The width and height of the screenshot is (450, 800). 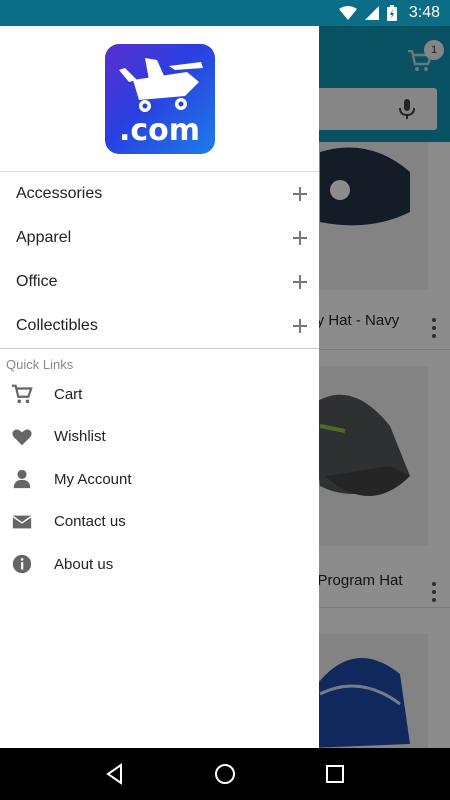 I want to click on quick-link-label: About us, so click(x=84, y=564).